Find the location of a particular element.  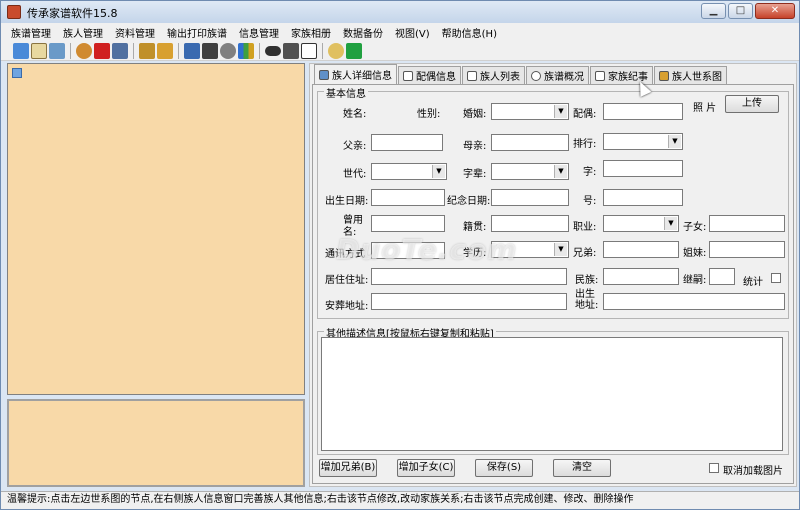

mother-label: 母亲: is located at coordinates (475, 146).